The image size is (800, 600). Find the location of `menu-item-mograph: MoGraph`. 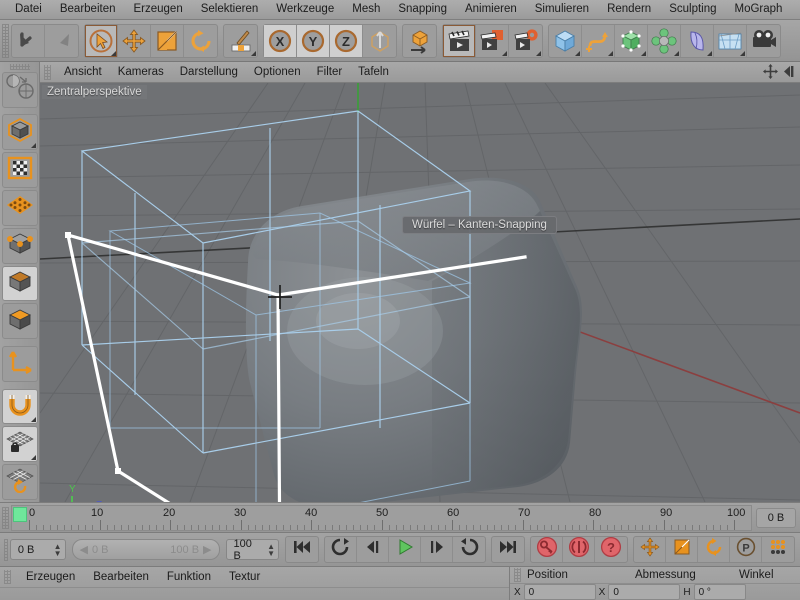

menu-item-mograph: MoGraph is located at coordinates (759, 9).